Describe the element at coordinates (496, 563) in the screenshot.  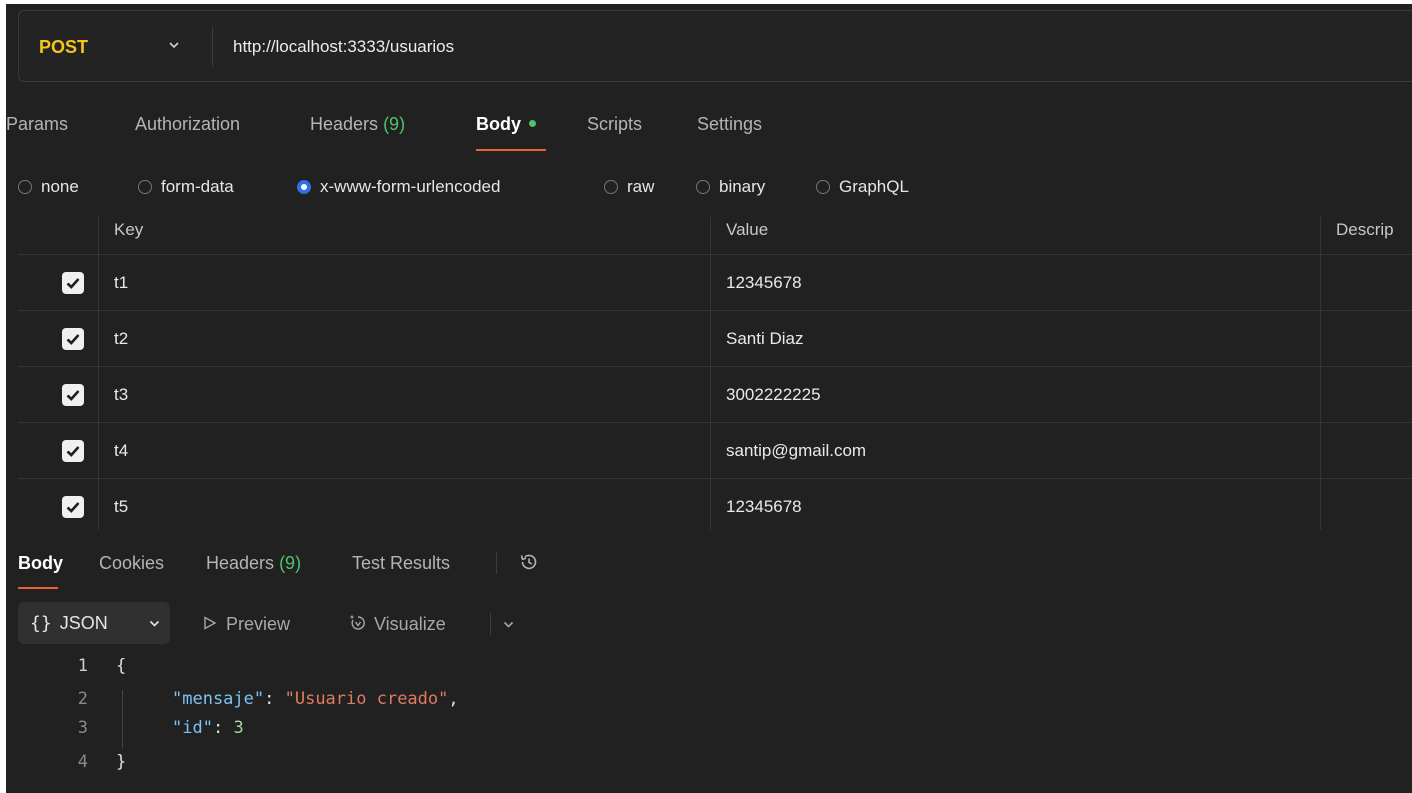
I see `response-tab-separator` at that location.